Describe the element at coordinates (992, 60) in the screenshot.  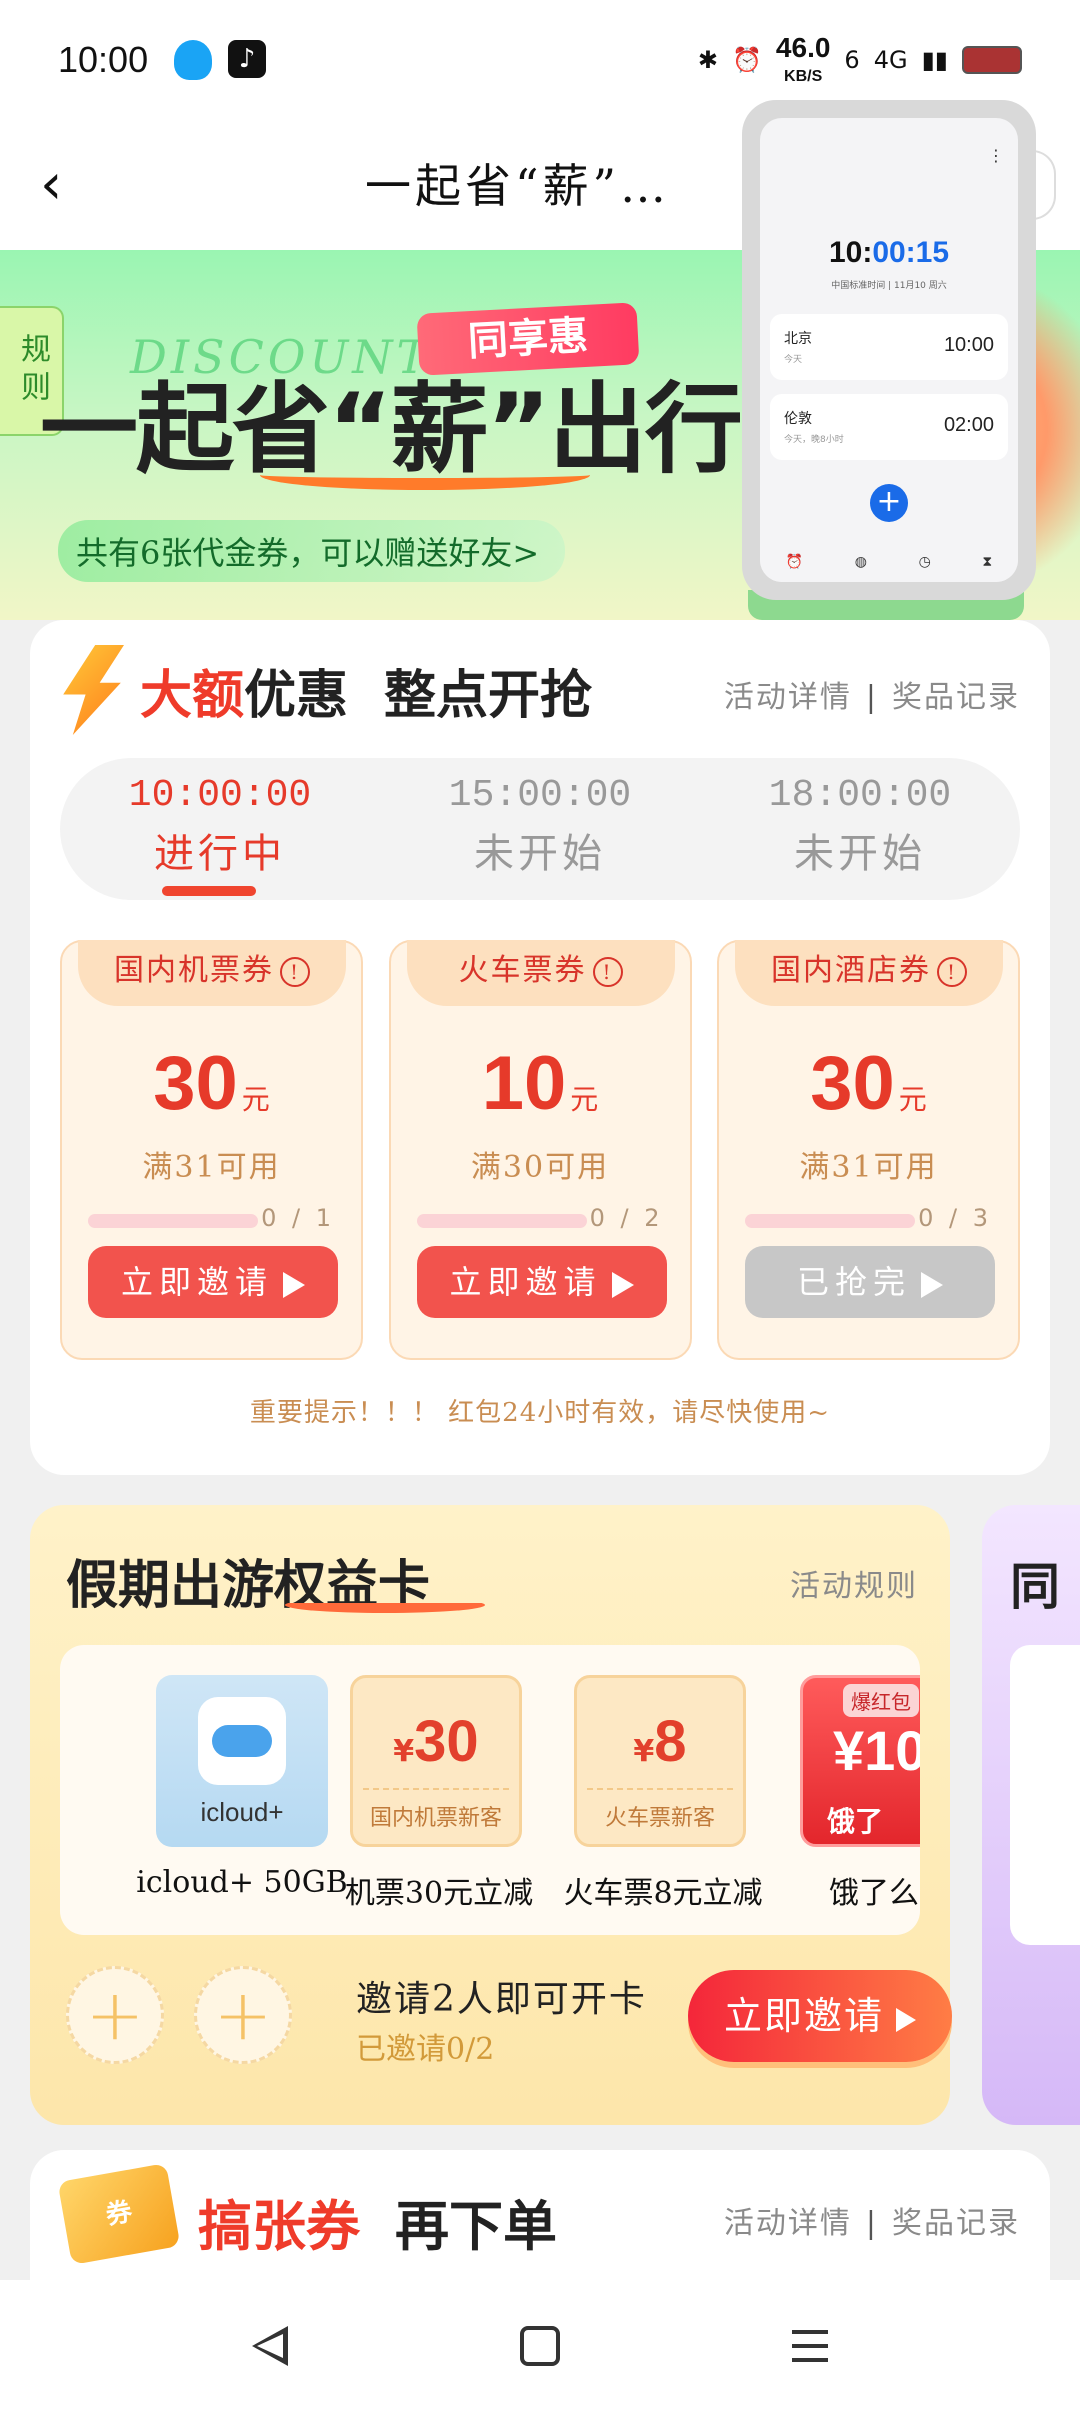
I see `battery-icon` at that location.